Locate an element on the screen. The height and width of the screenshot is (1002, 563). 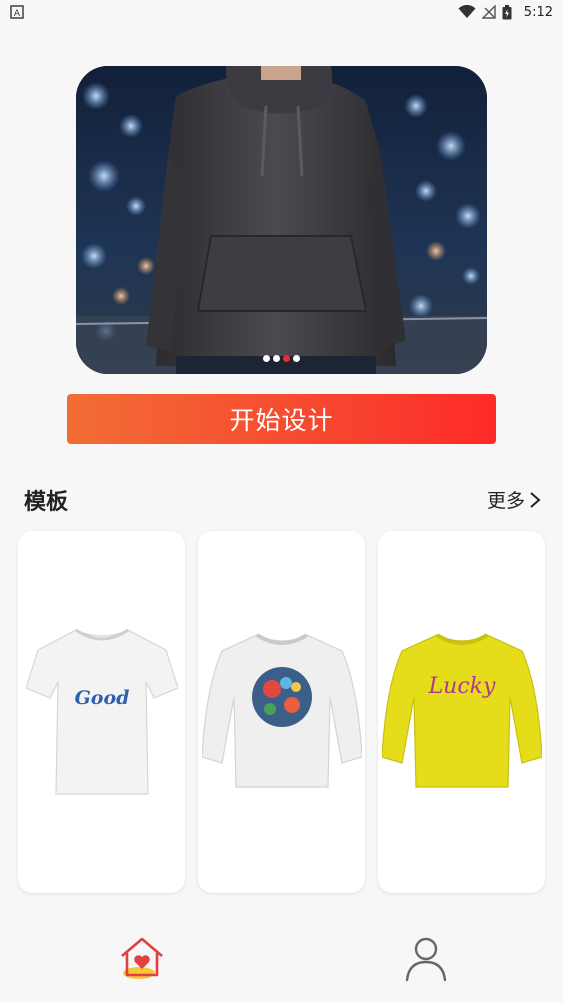
status-left: A is located at coordinates (17, 12).